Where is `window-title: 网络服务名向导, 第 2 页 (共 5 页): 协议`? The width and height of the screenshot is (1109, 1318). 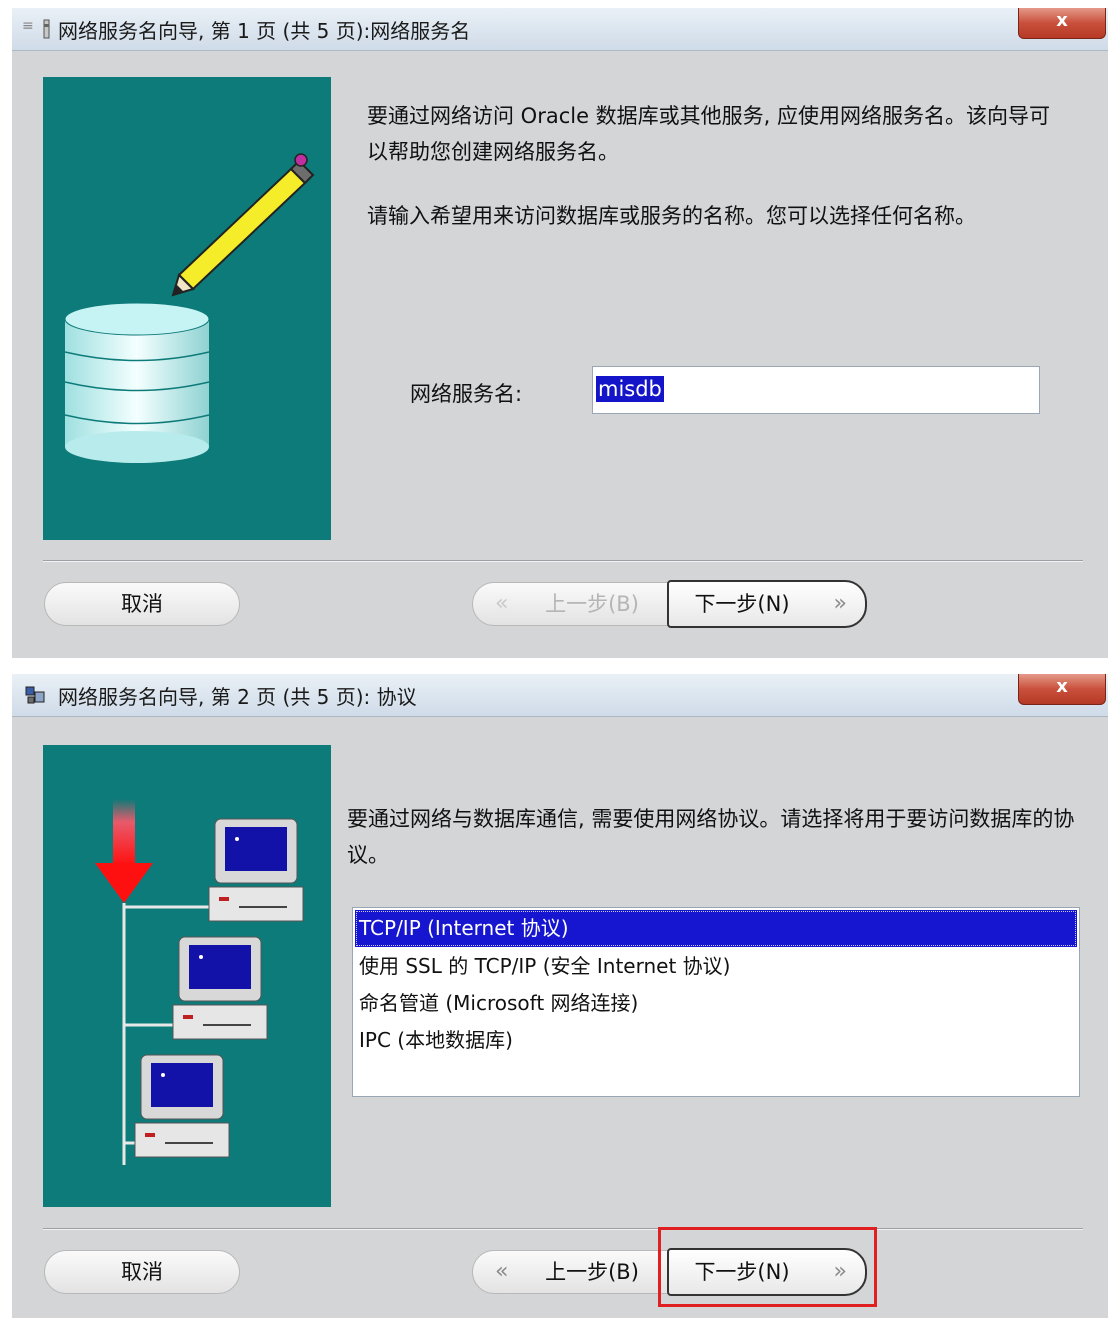
window-title: 网络服务名向导, 第 2 页 (共 5 页): 协议 is located at coordinates (237, 697).